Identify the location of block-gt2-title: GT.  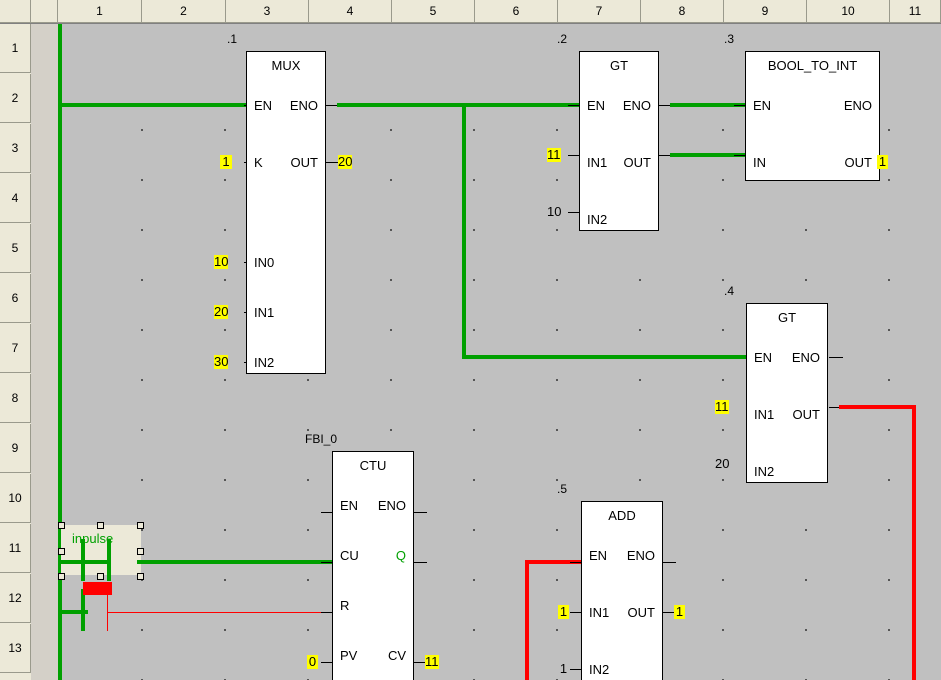
(619, 65).